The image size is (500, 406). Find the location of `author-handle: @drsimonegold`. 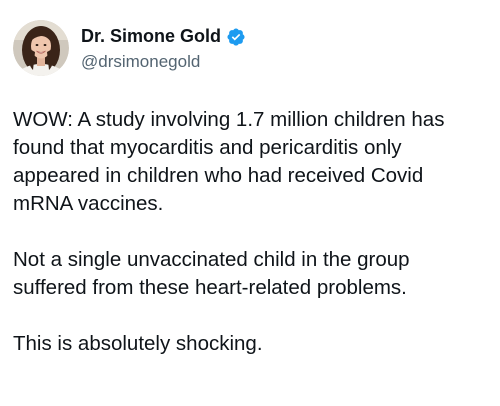

author-handle: @drsimonegold is located at coordinates (163, 62).